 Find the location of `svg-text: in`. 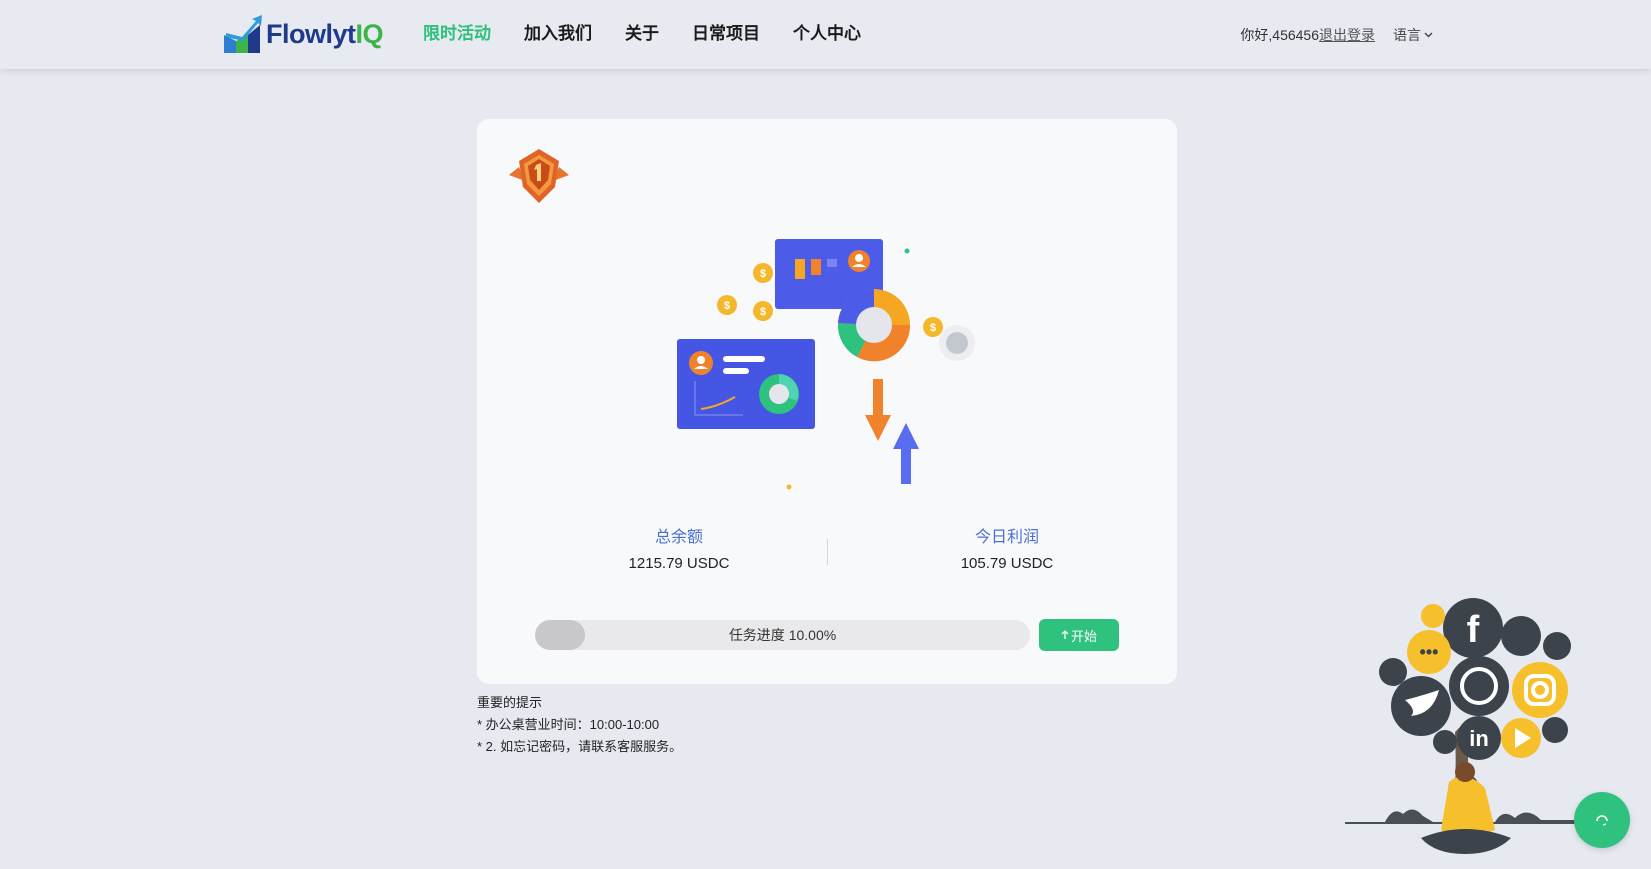

svg-text: in is located at coordinates (1479, 738).